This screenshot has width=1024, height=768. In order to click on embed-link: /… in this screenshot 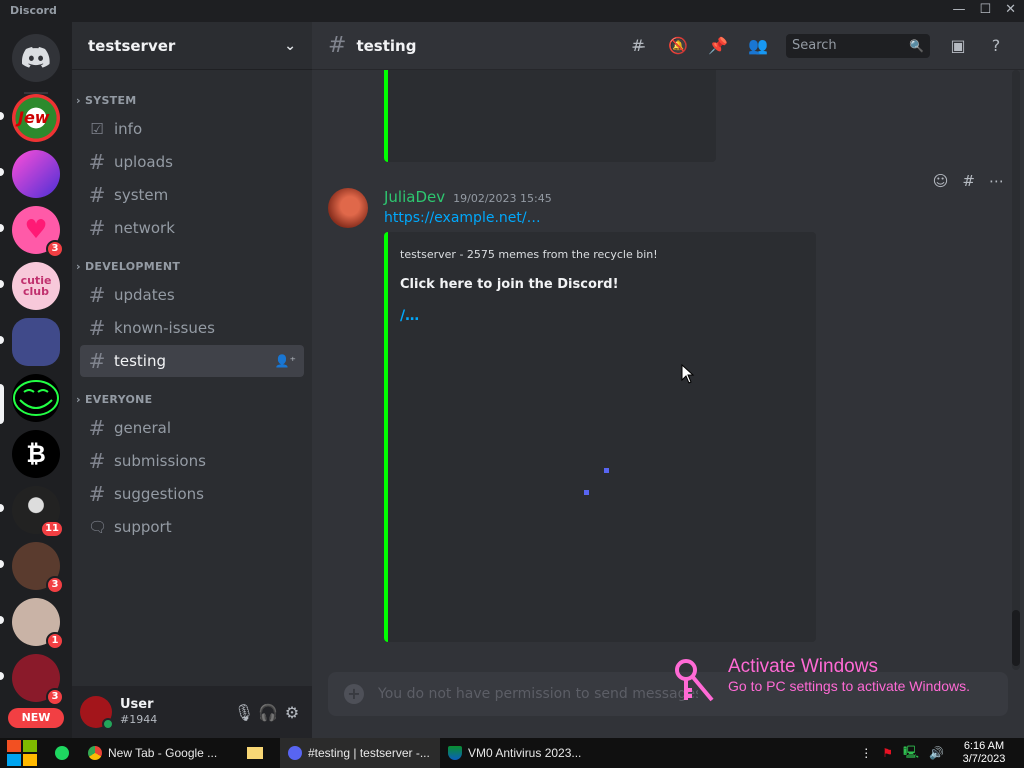, I will do `click(602, 316)`.